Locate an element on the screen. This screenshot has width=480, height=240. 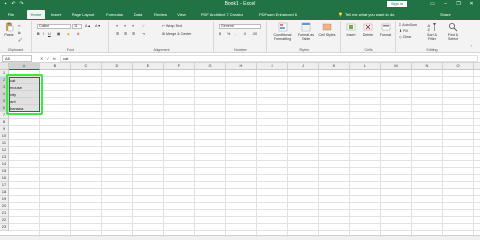
function-icon: fx is located at coordinates (54, 58).